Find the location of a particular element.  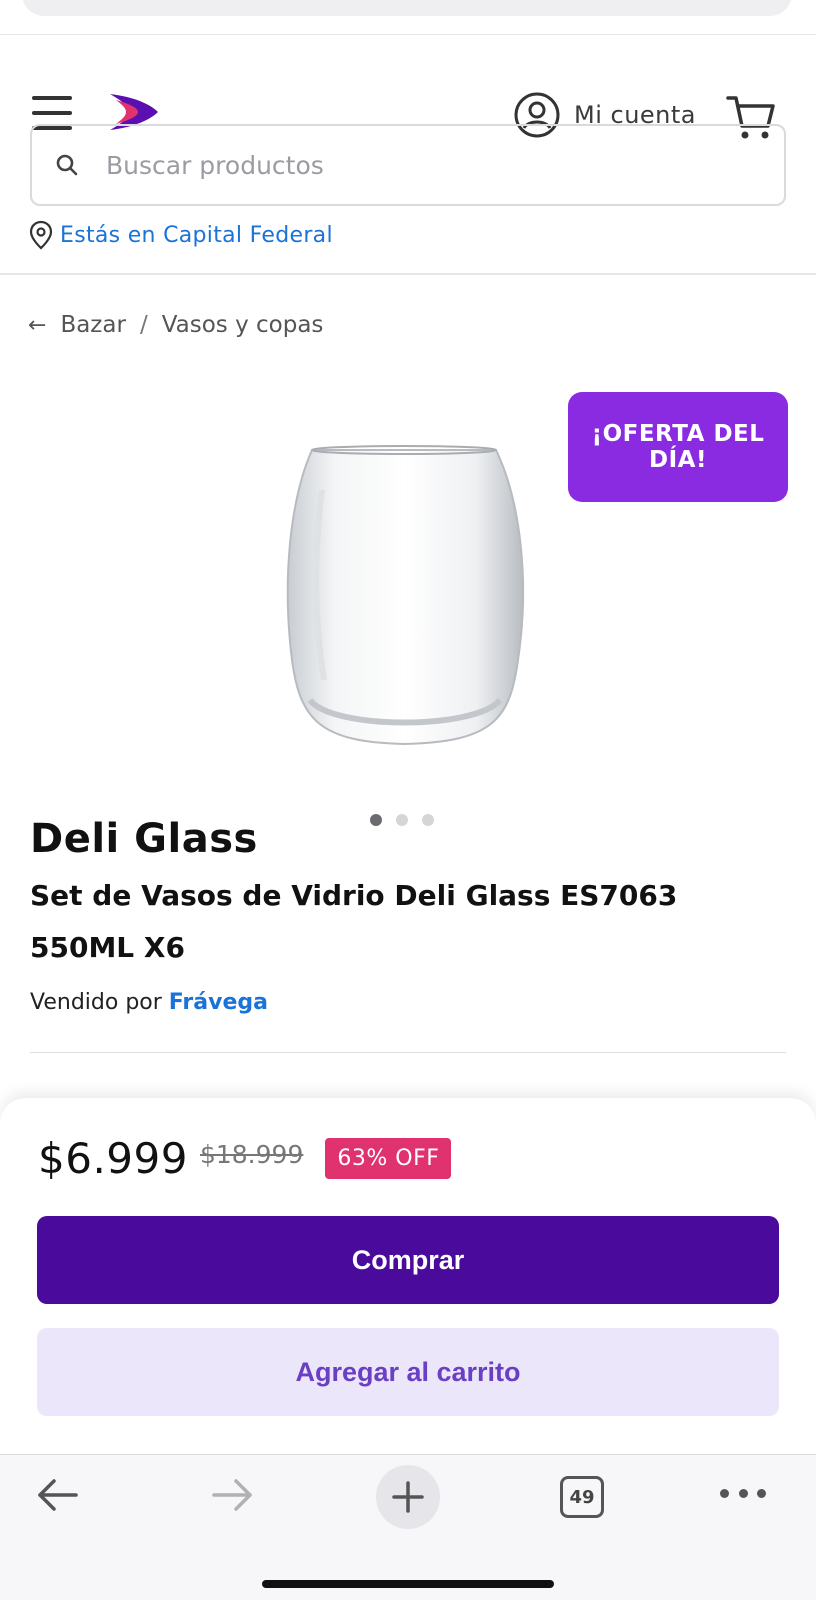

search-icon is located at coordinates (67, 165).